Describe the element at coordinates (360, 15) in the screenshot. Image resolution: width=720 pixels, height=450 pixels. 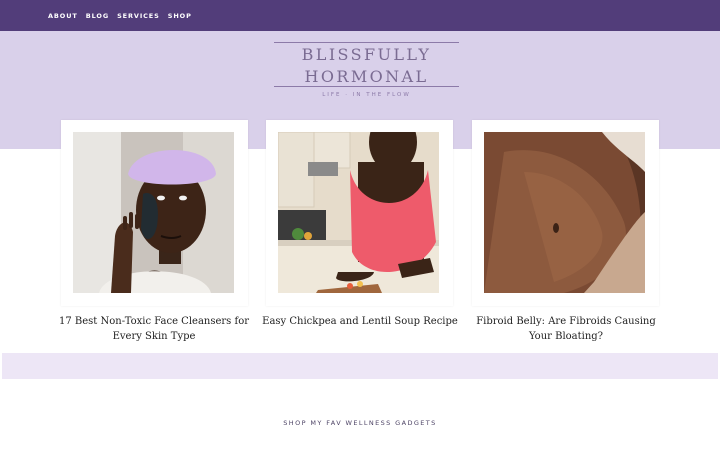
I see `top-nav: ABOUT BLOG SERVICES SHOP` at that location.